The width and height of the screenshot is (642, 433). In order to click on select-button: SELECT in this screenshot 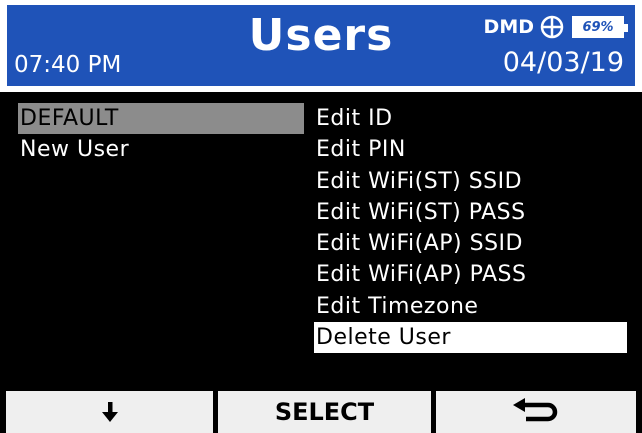, I will do `click(324, 412)`.